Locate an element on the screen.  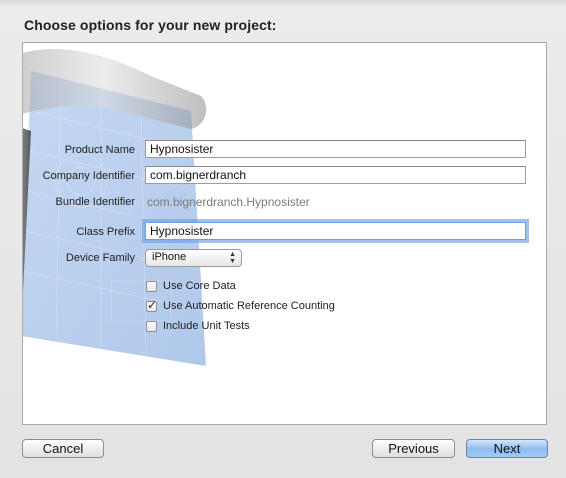
window-top-edge is located at coordinates (283, 3).